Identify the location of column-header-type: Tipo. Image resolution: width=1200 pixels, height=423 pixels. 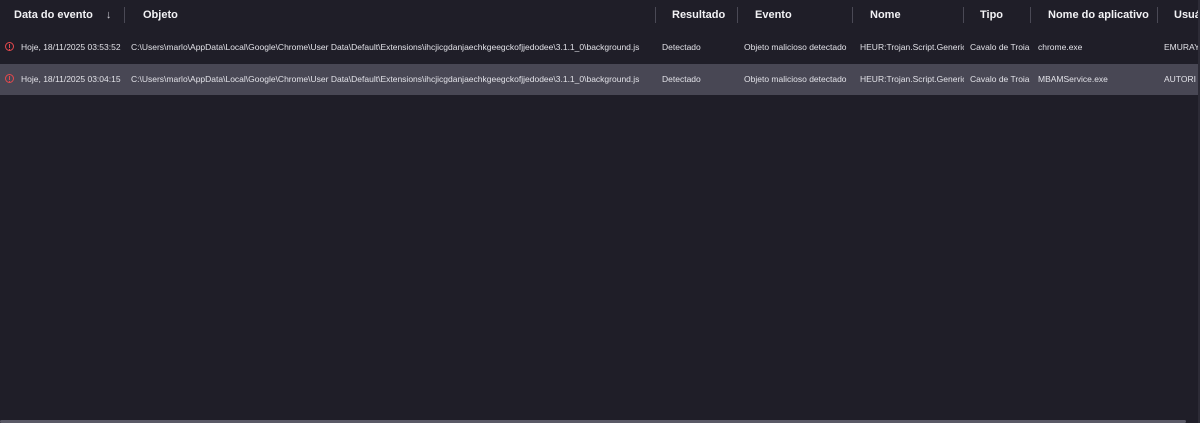
(991, 15).